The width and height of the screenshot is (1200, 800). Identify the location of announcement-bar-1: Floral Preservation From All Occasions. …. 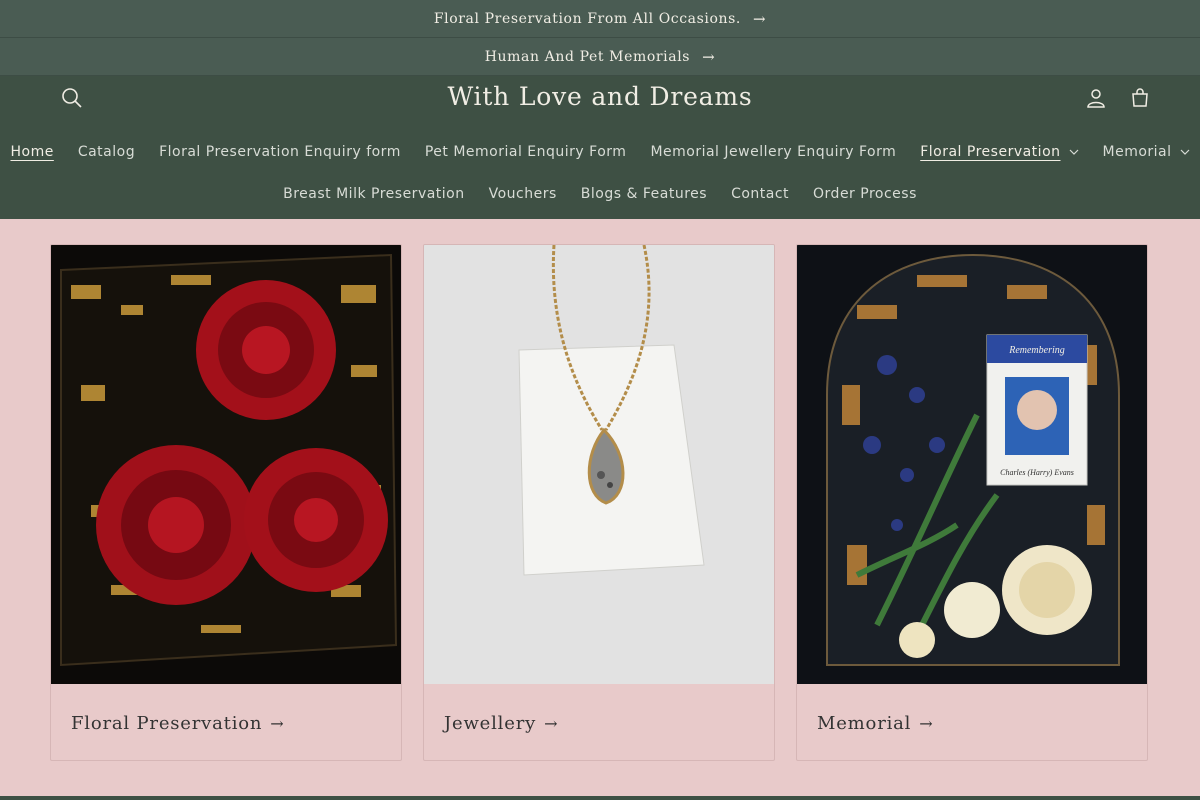
(600, 19).